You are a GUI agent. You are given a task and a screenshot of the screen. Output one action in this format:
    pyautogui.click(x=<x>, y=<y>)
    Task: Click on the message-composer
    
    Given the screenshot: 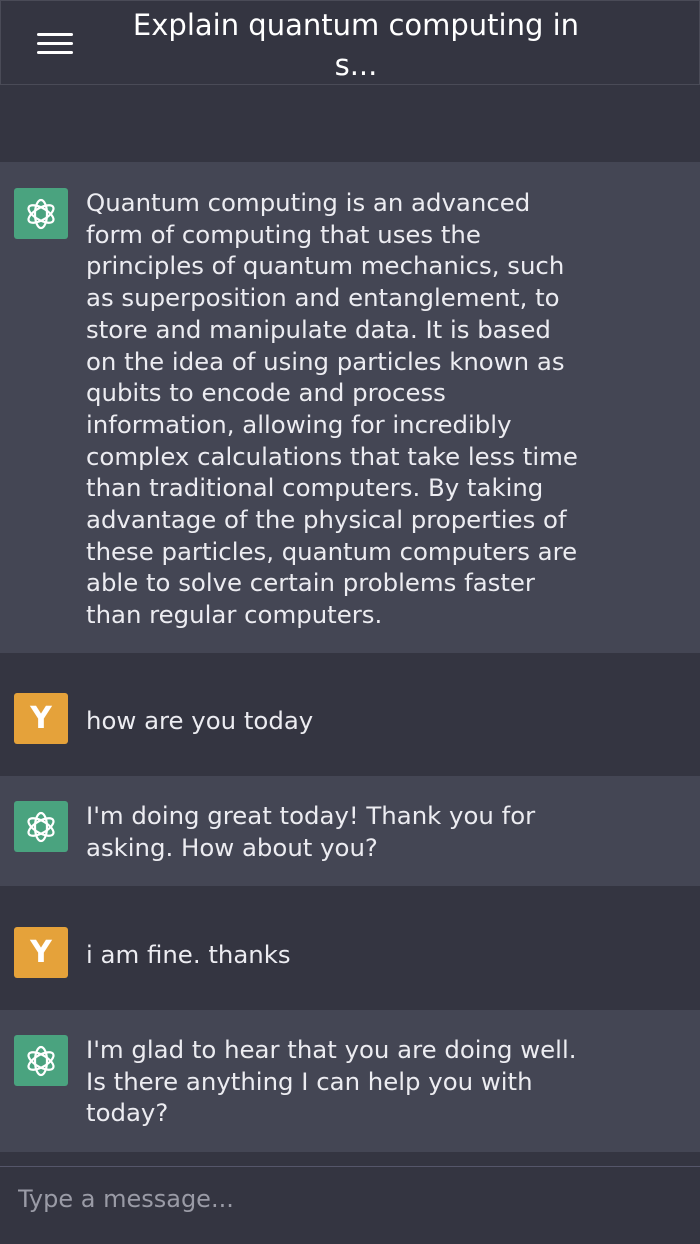 What is the action you would take?
    pyautogui.click(x=350, y=1205)
    